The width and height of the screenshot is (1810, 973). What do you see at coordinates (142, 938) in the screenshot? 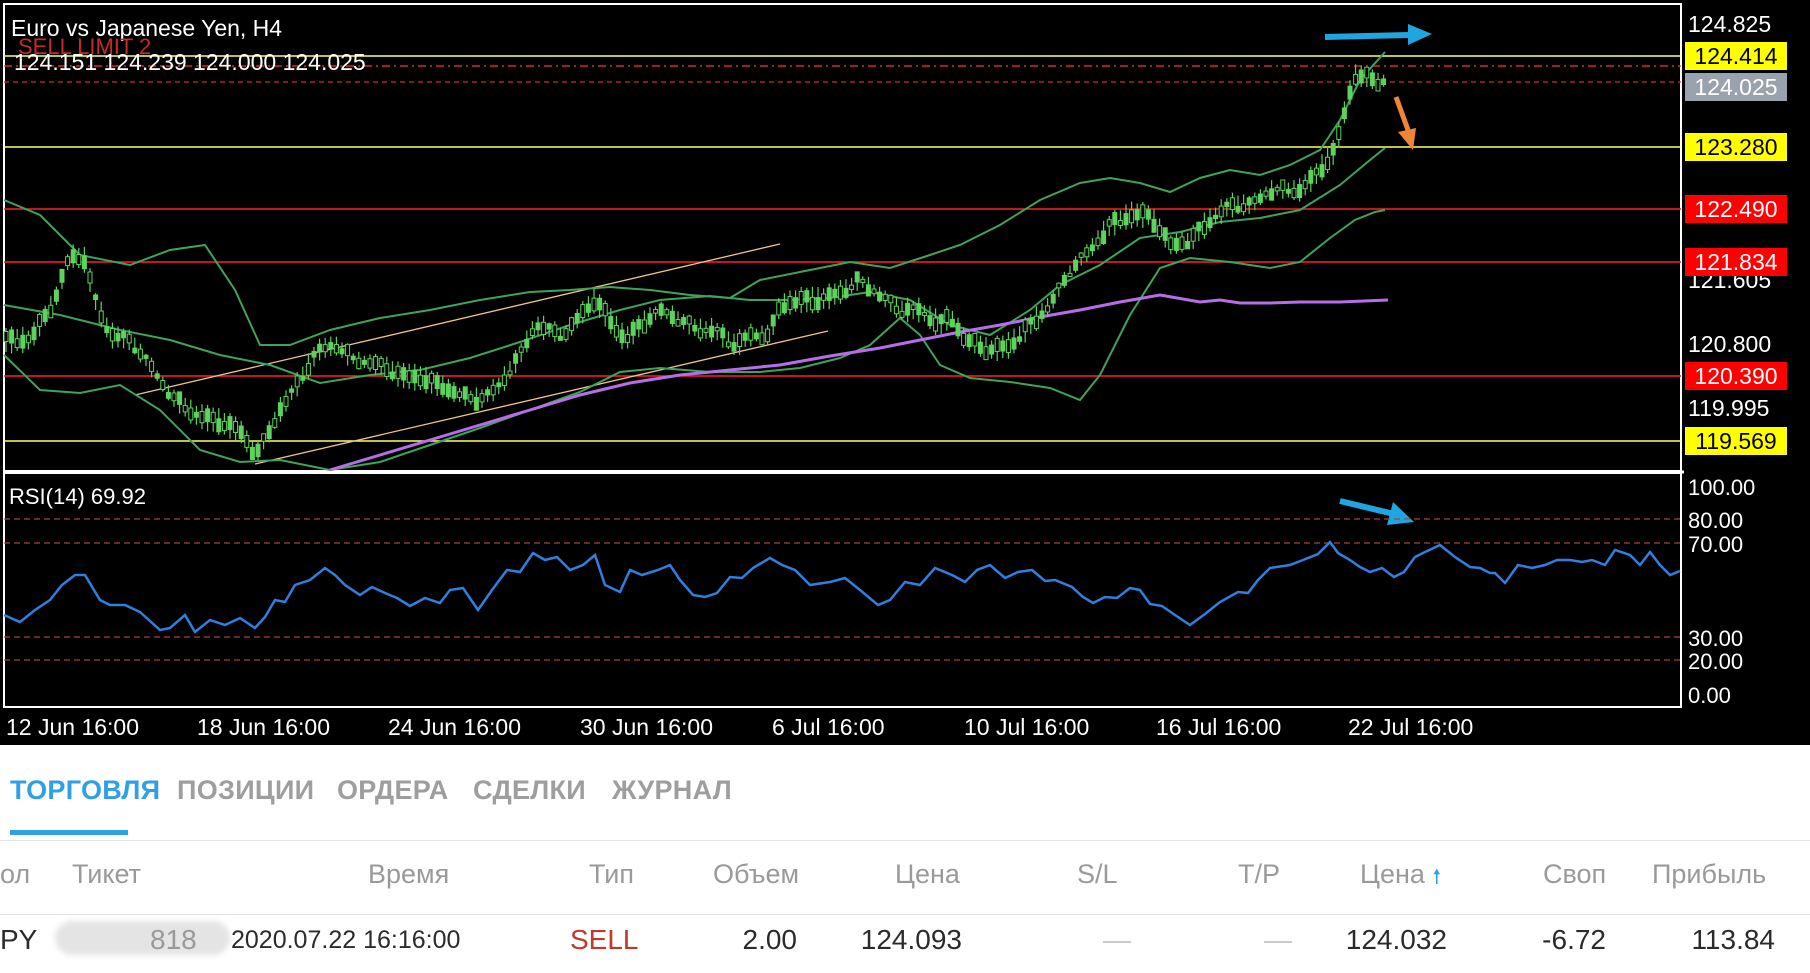
I see `masked-ticket` at bounding box center [142, 938].